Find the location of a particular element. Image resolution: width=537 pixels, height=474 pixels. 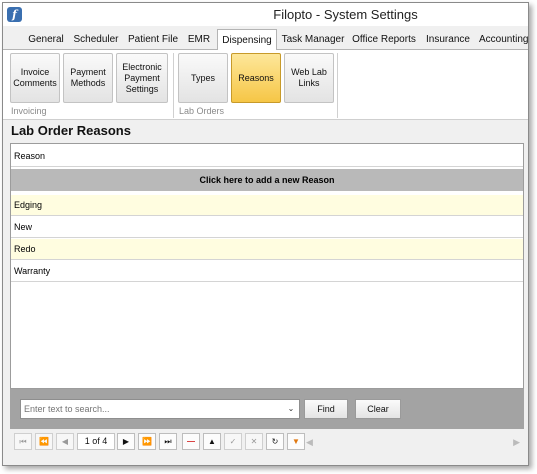

payment-methods-label: Payment Methods is located at coordinates (88, 77).